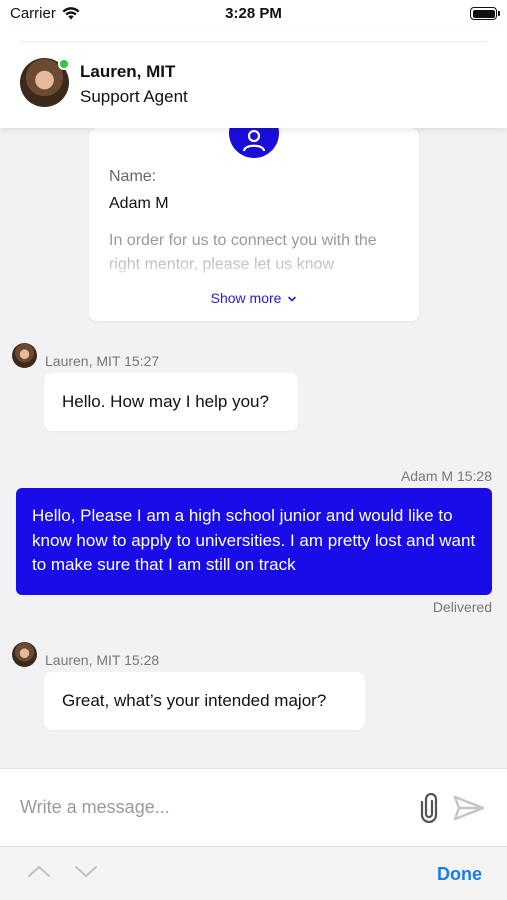 Image resolution: width=507 pixels, height=900 pixels. Describe the element at coordinates (171, 402) in the screenshot. I see `incoming-message: Hello. How may I help you?` at that location.